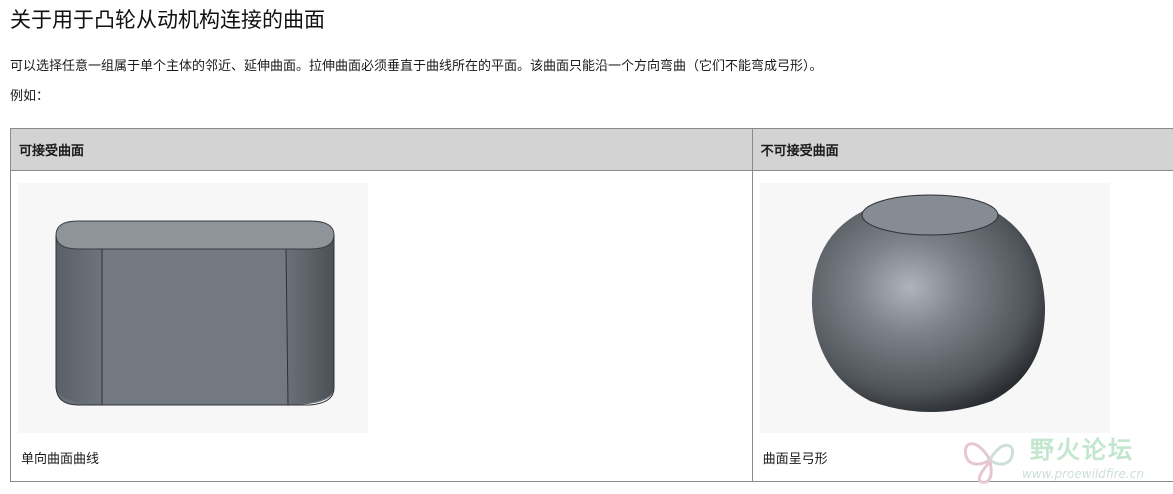  I want to click on header-unacceptable: 不可接受曲面, so click(962, 149).